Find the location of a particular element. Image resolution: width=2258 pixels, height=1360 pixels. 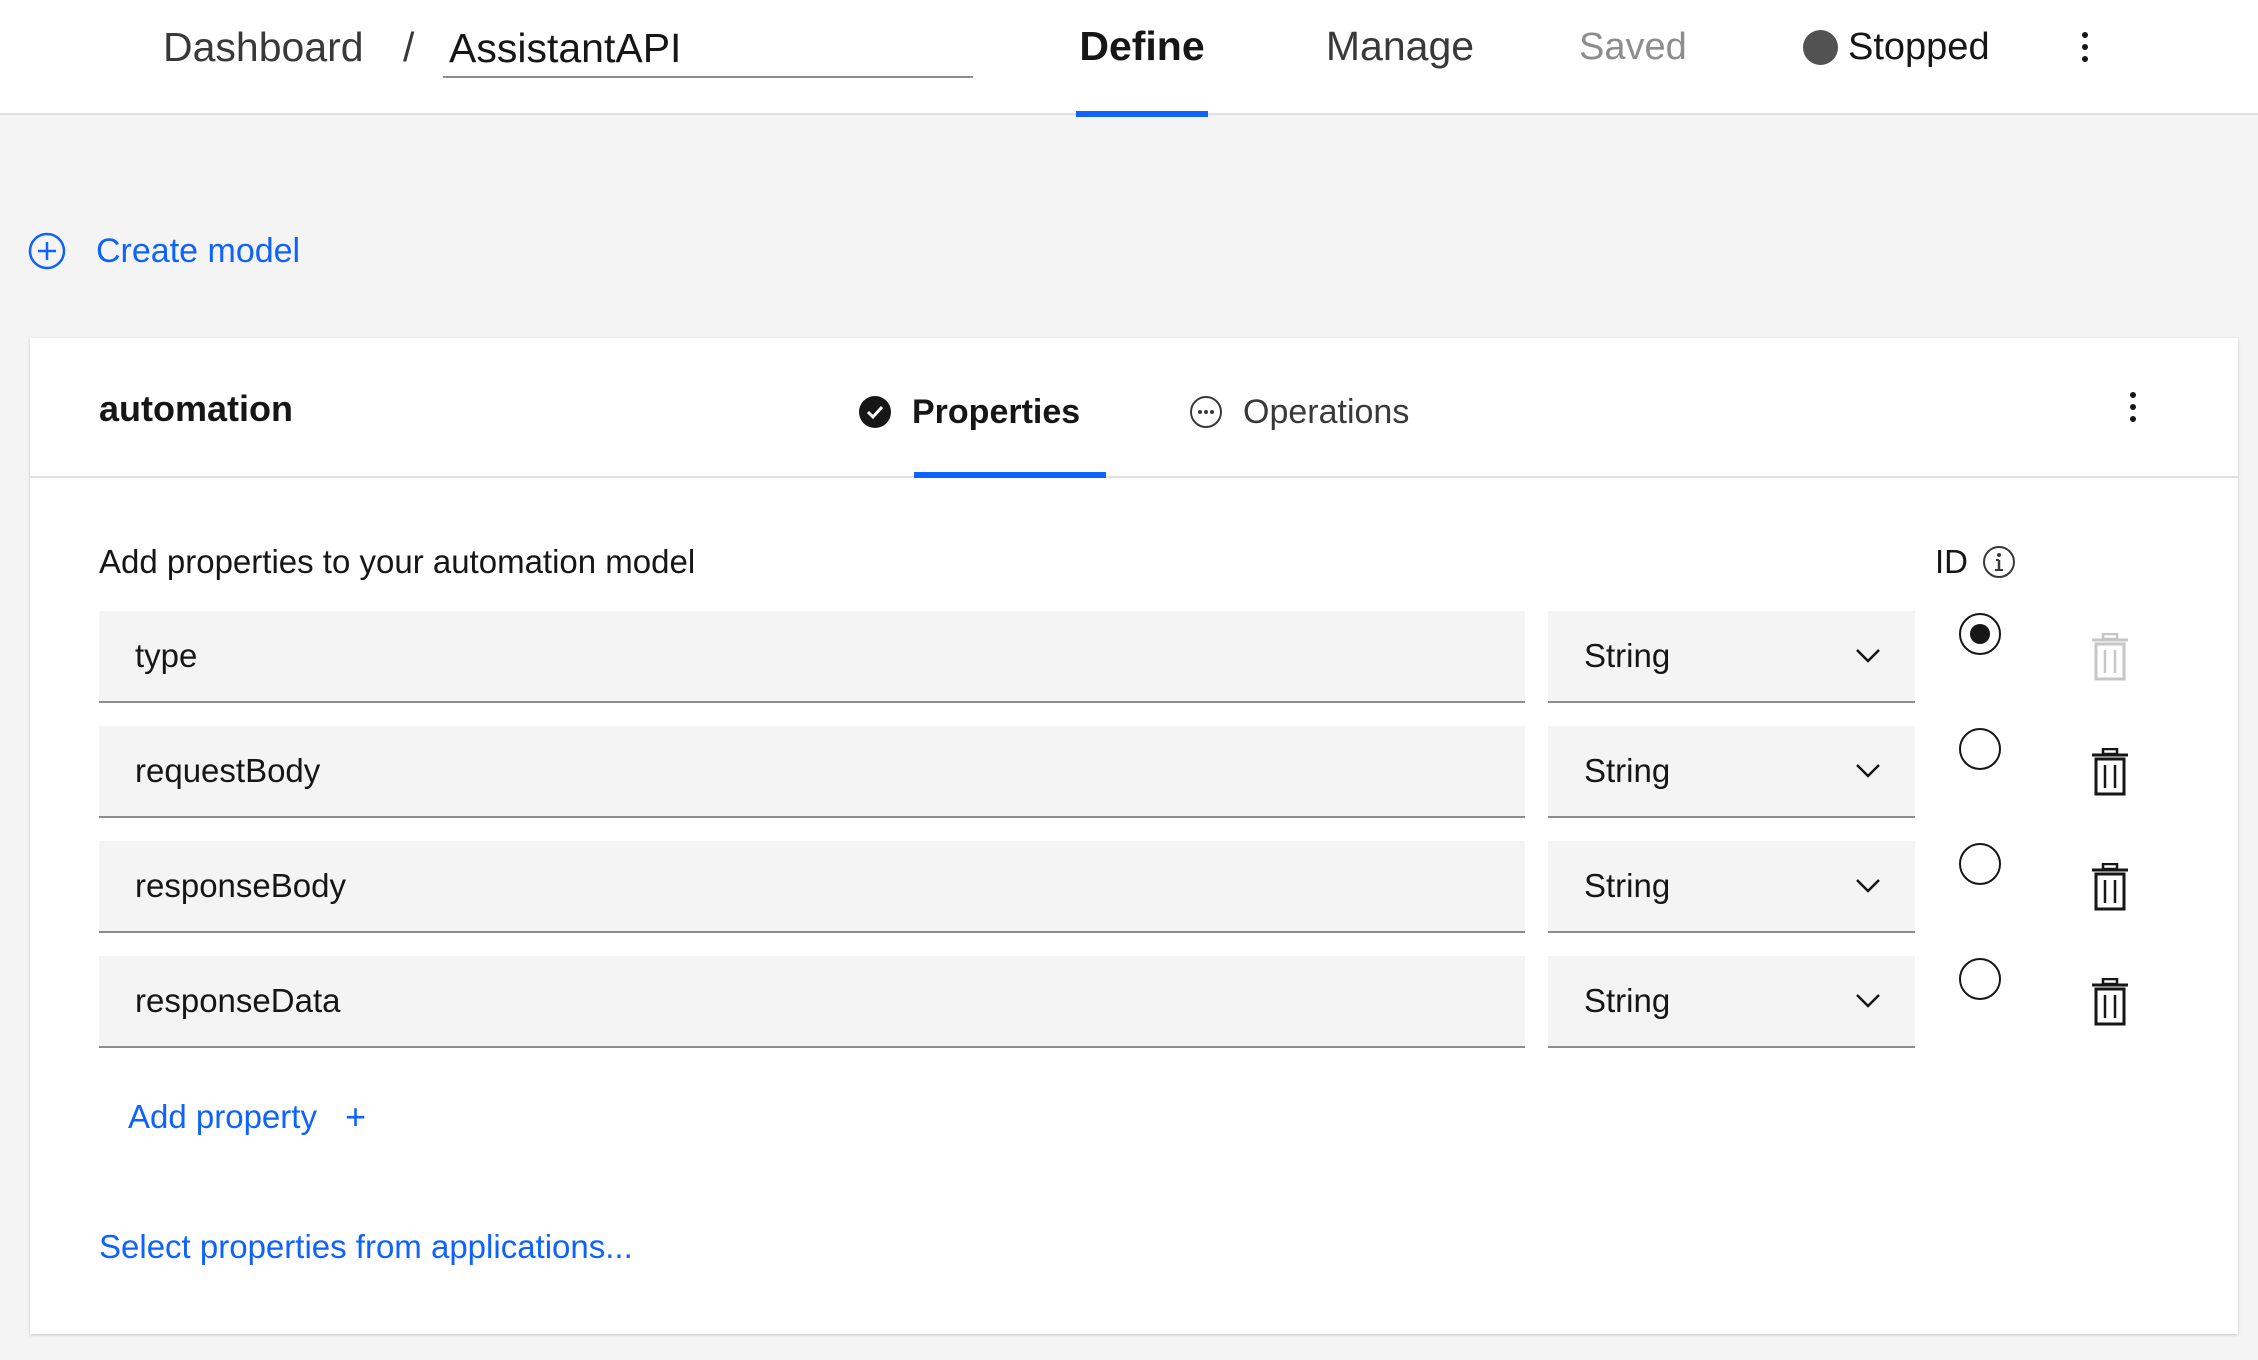

tab-define: Define is located at coordinates (1142, 58).